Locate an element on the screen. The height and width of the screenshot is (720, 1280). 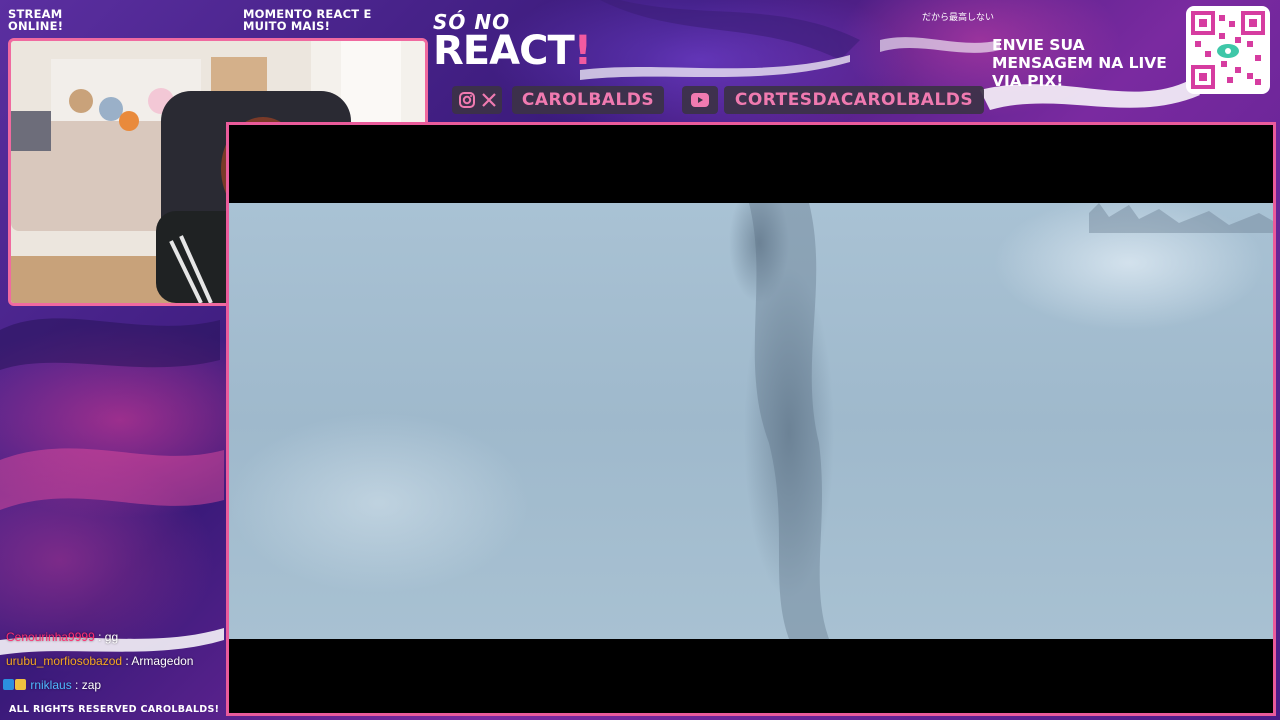
chat-username: Cenourinha9999 is located at coordinates (50, 637).